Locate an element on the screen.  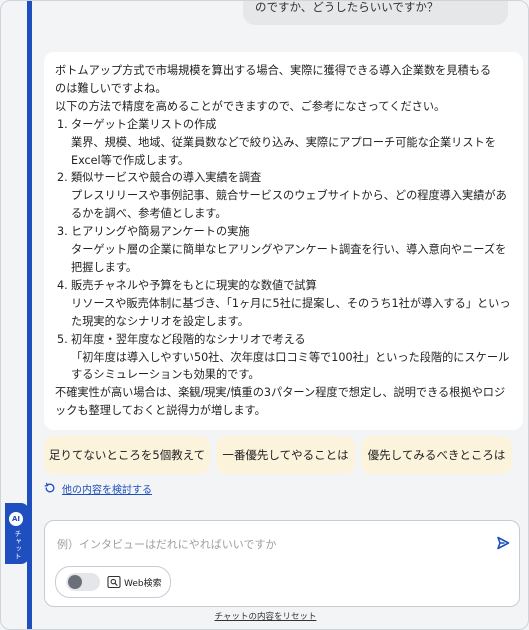
reset-chat-link: チャットの内容をリセット is located at coordinates (266, 617).